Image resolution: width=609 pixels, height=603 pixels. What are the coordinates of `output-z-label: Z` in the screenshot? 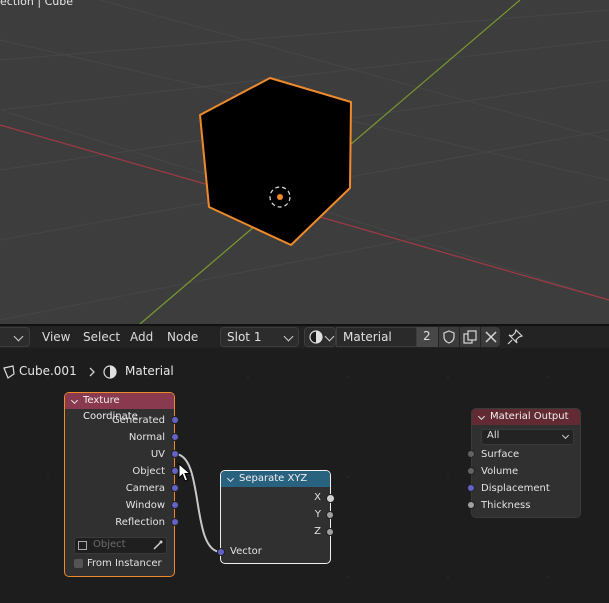 It's located at (317, 531).